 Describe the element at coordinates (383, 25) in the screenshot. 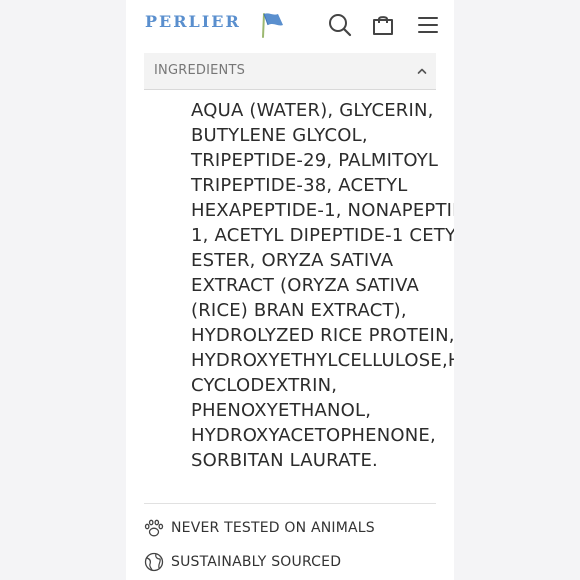

I see `bag-icon` at that location.